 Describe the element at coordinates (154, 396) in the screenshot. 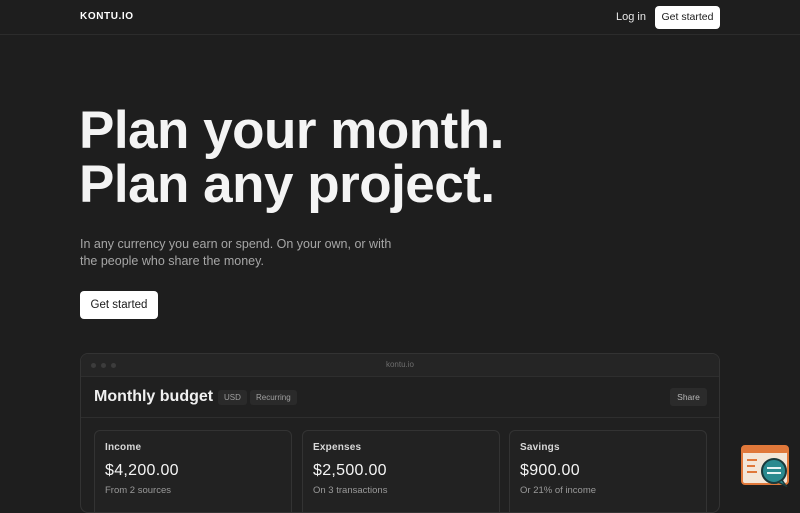

I see `budget-title: Monthly budget` at that location.